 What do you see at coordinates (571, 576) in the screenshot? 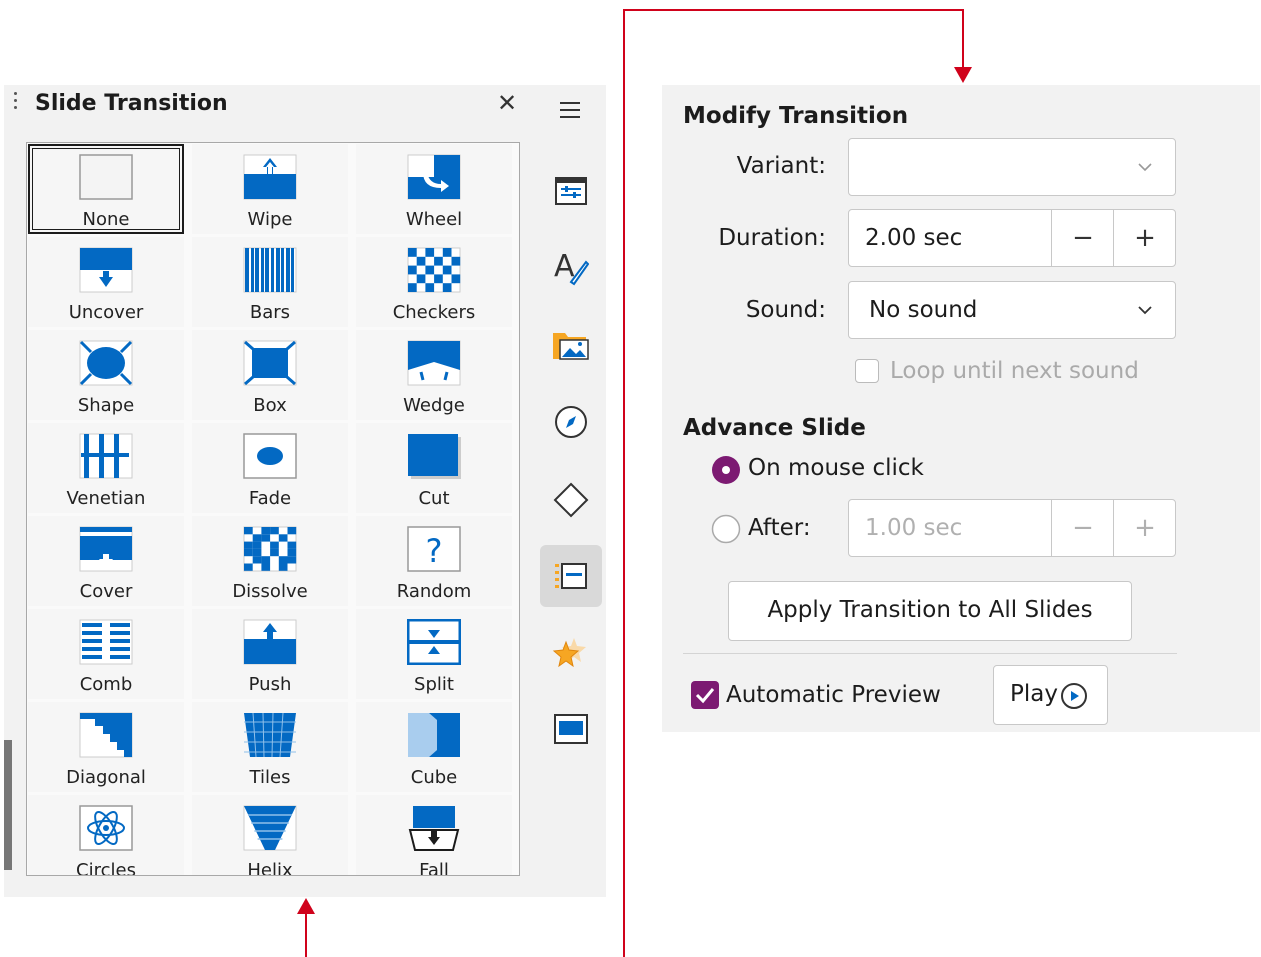
I see `slide-transition-icon` at bounding box center [571, 576].